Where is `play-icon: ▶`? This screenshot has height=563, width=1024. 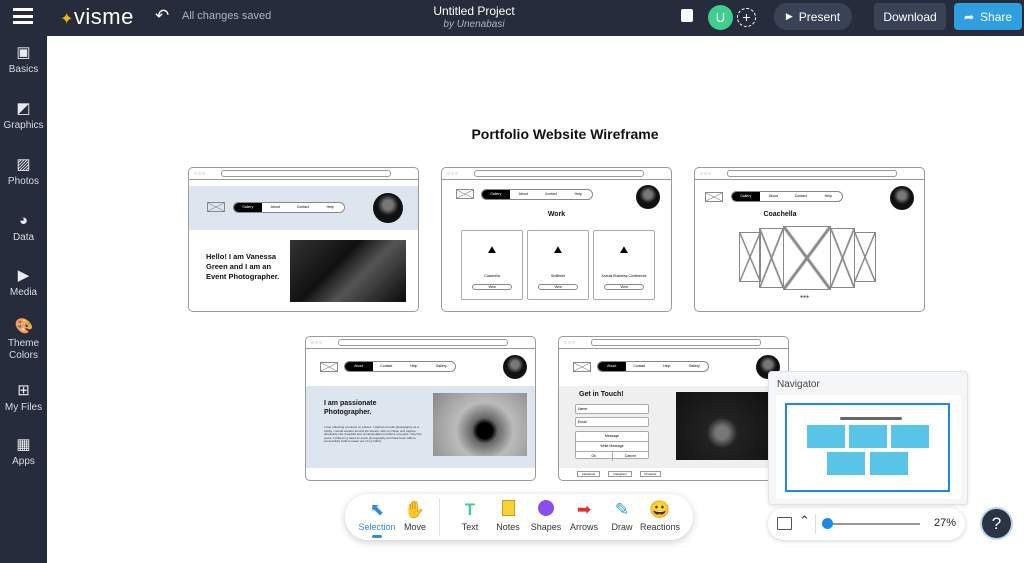 play-icon: ▶ is located at coordinates (789, 16).